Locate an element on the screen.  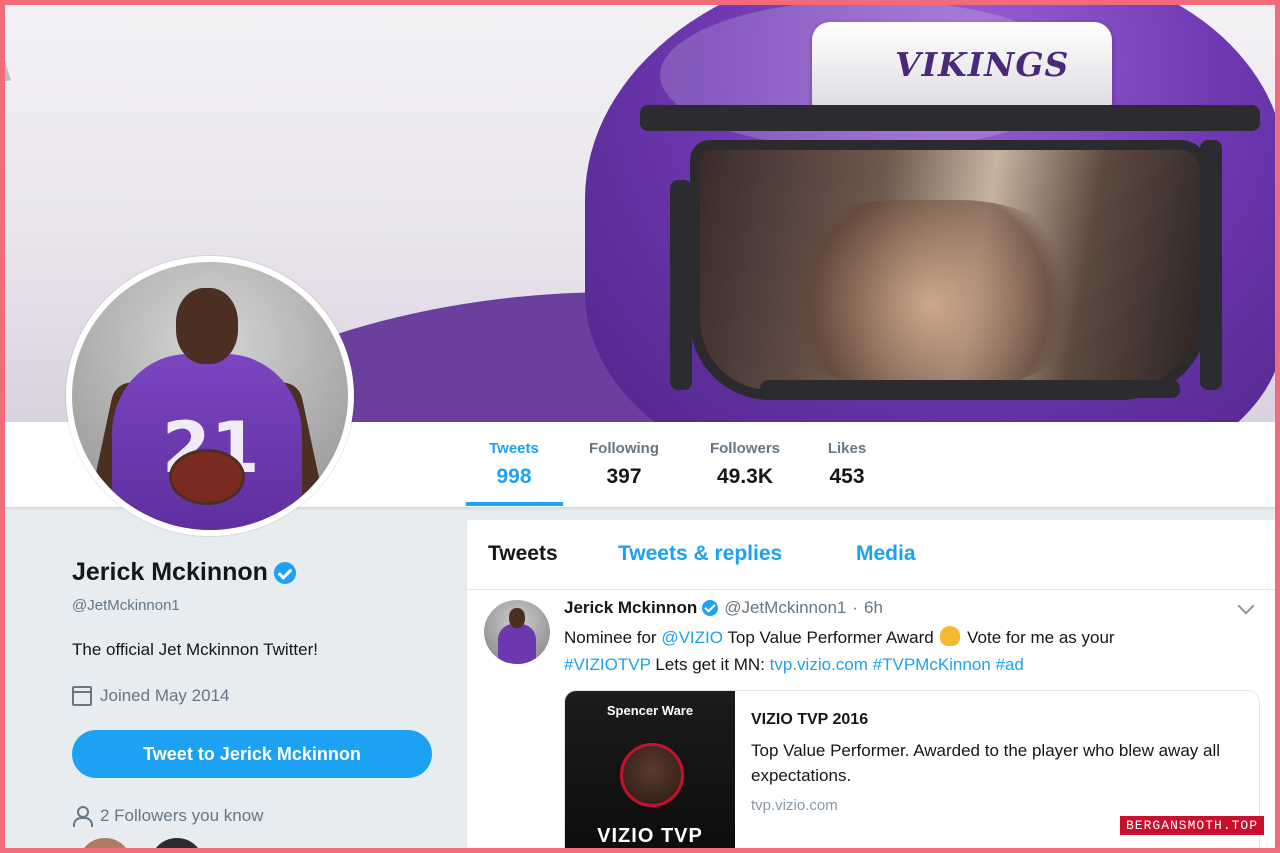
card-image: Spencer Ware VIZIO TVP is located at coordinates (650, 772).